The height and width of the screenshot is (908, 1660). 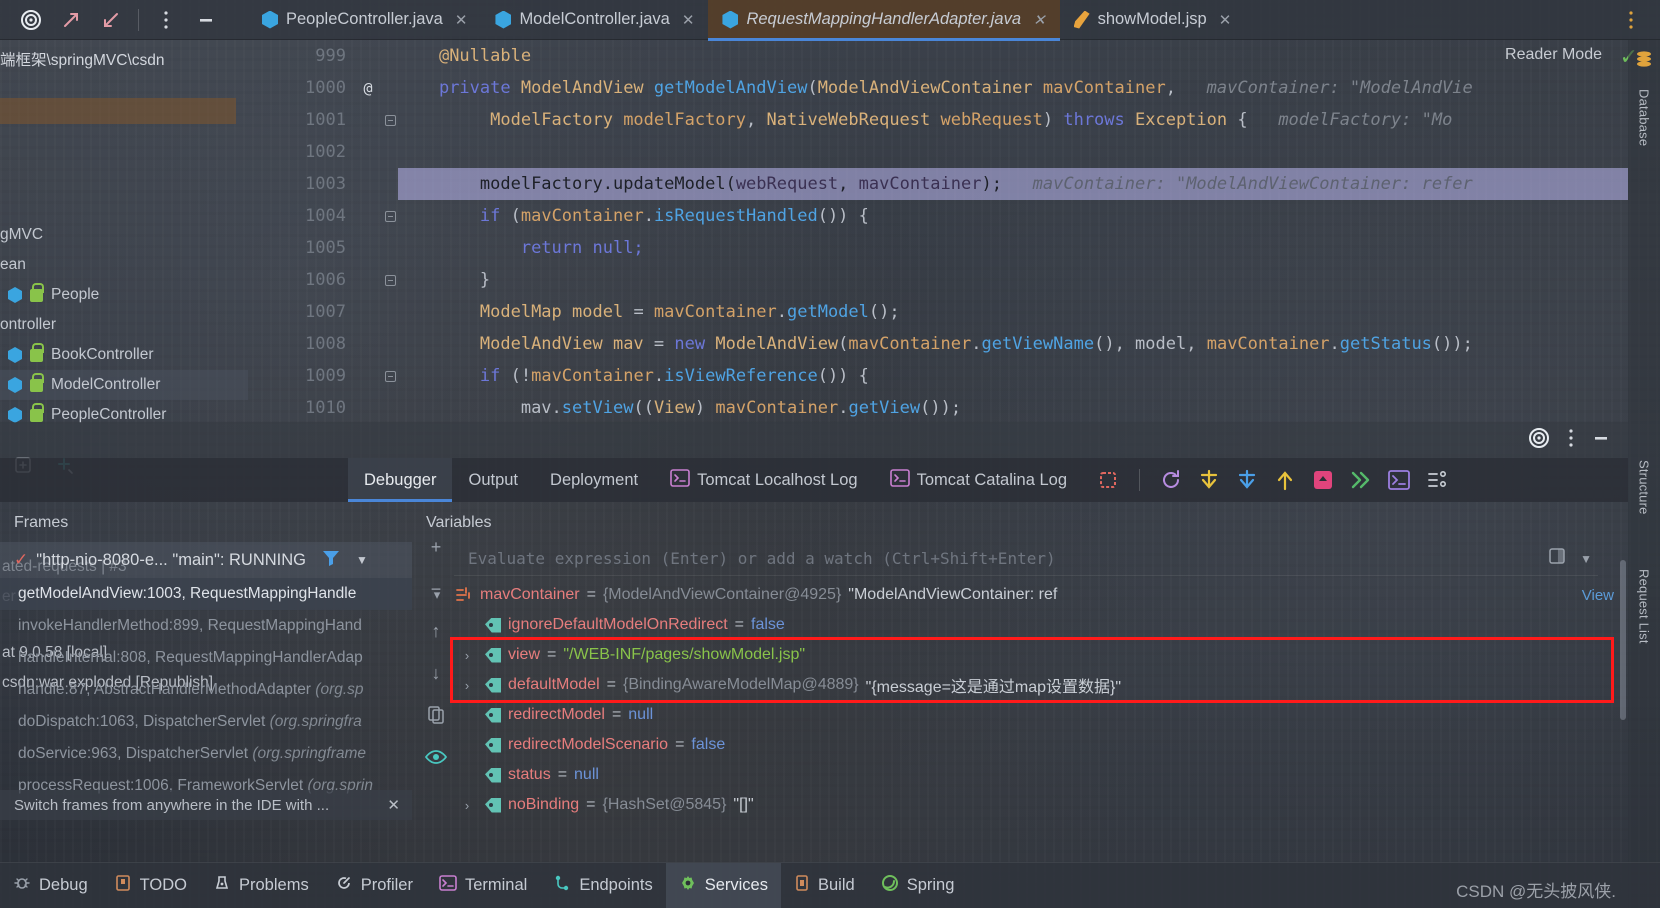 I want to click on variable-row: redirectModelScenario = false, so click(x=1020, y=745).